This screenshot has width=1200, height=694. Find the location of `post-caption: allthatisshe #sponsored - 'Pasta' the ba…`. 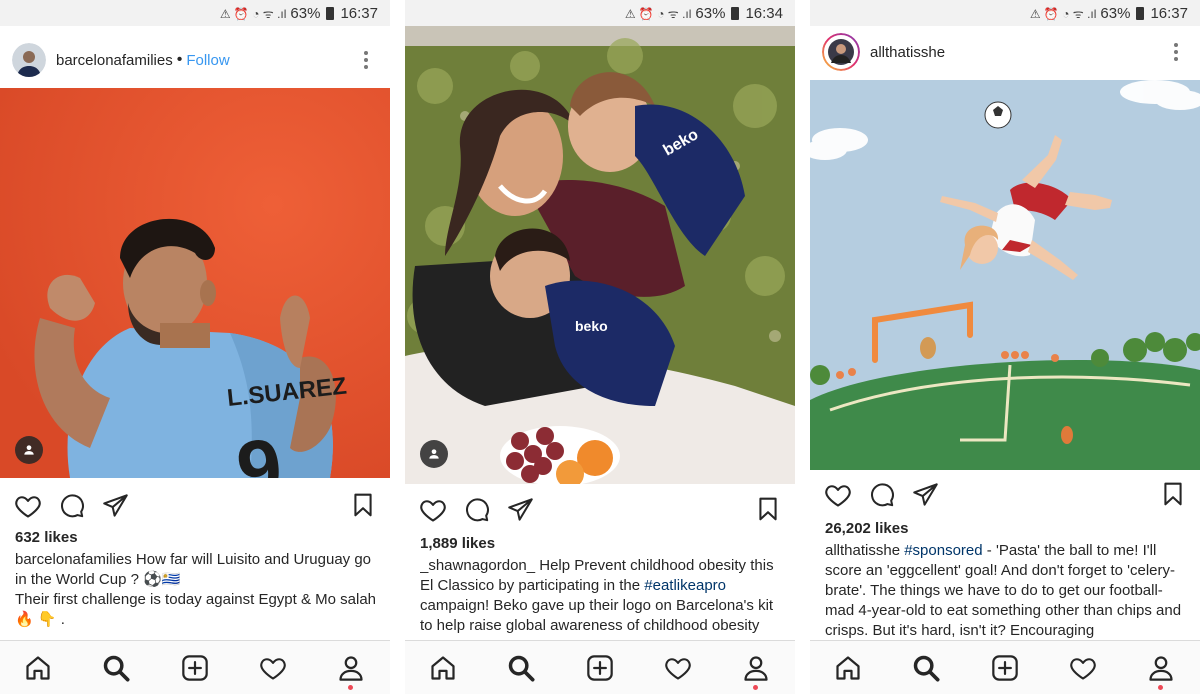

post-caption: allthatisshe #sponsored - 'Pasta' the ba… is located at coordinates (1006, 591).